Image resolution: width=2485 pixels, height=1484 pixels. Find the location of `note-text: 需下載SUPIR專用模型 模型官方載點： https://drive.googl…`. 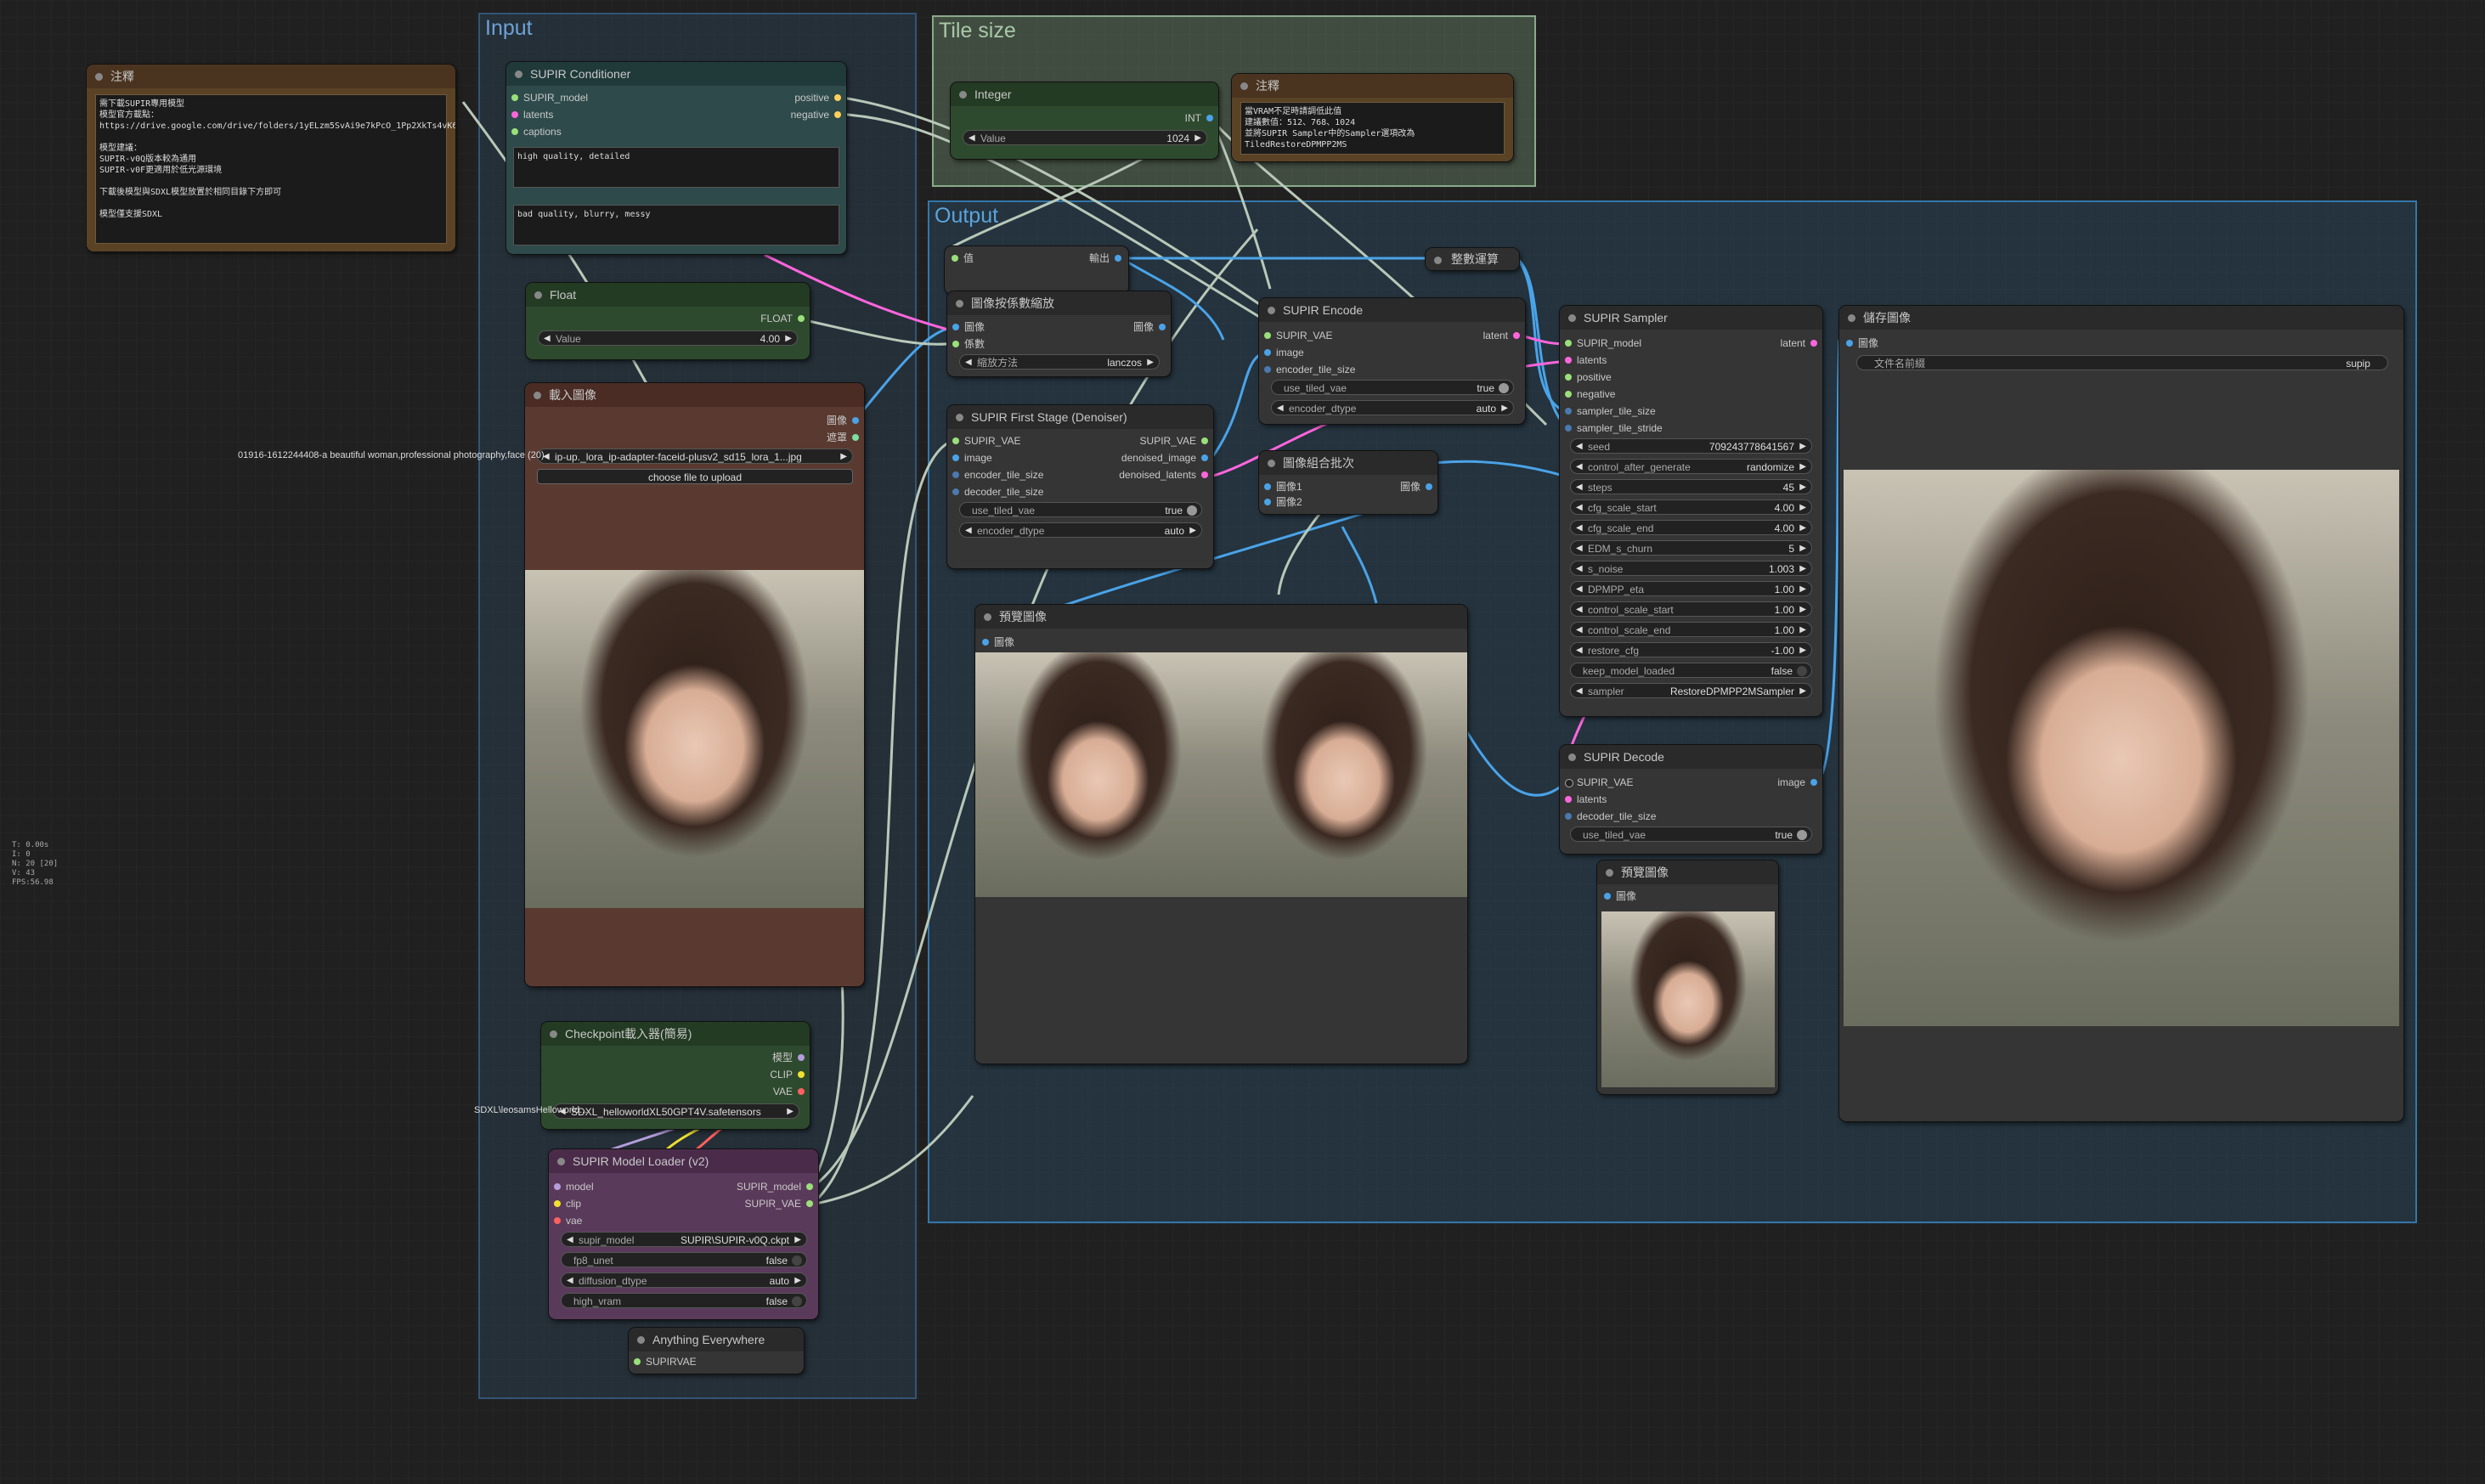

note-text: 需下載SUPIR專用模型 模型官方載點： https://drive.googl… is located at coordinates (275, 169).